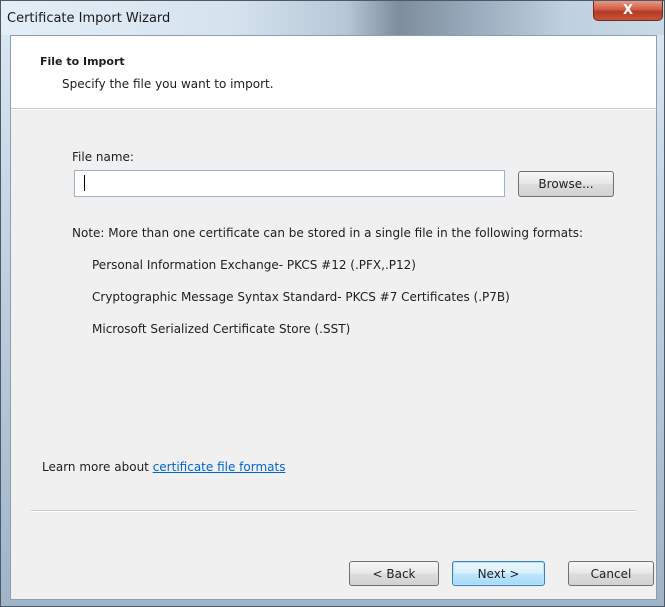  What do you see at coordinates (289, 183) in the screenshot?
I see `file-name-input` at bounding box center [289, 183].